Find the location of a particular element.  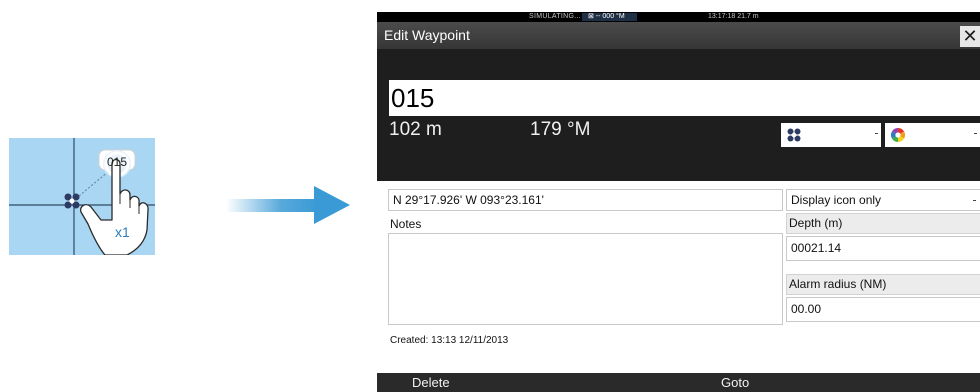

tap-waypoint-illustration: 015 x1 is located at coordinates (82, 196).